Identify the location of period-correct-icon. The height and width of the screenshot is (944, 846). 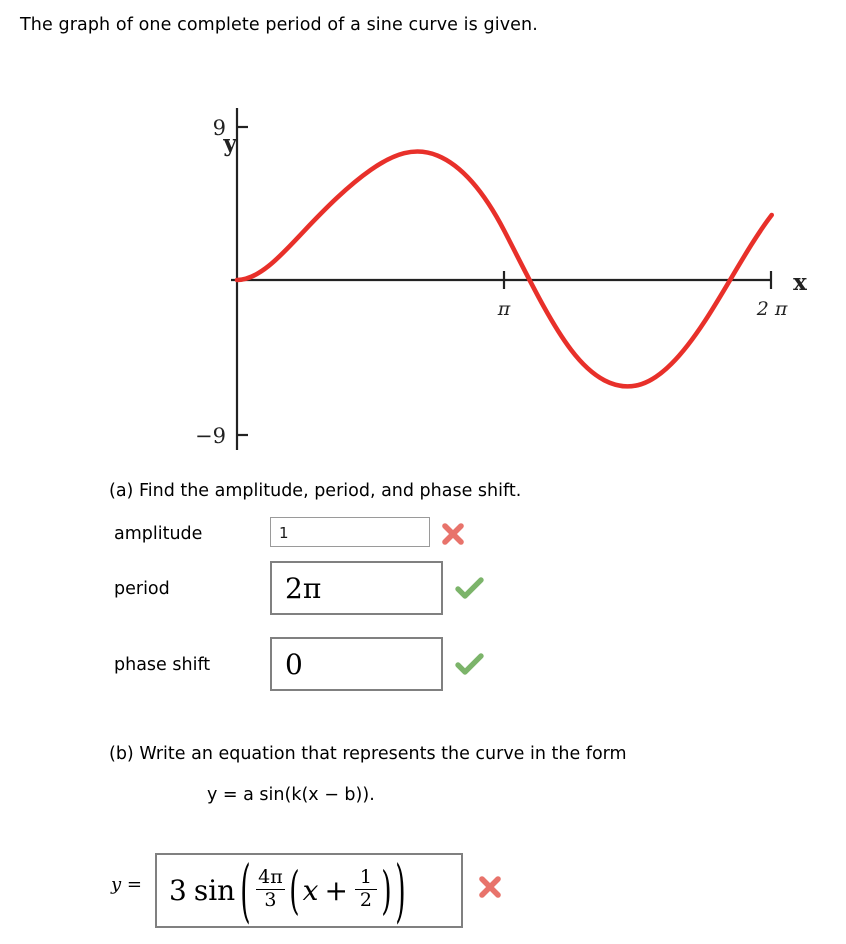
(469, 588).